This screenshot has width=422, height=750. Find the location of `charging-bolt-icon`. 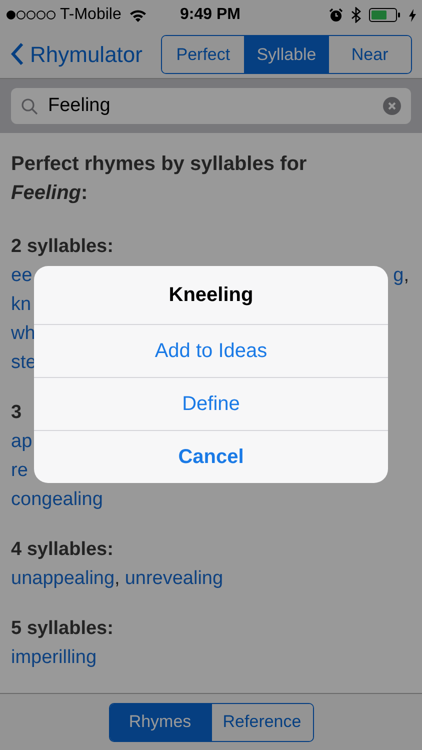

charging-bolt-icon is located at coordinates (412, 15).